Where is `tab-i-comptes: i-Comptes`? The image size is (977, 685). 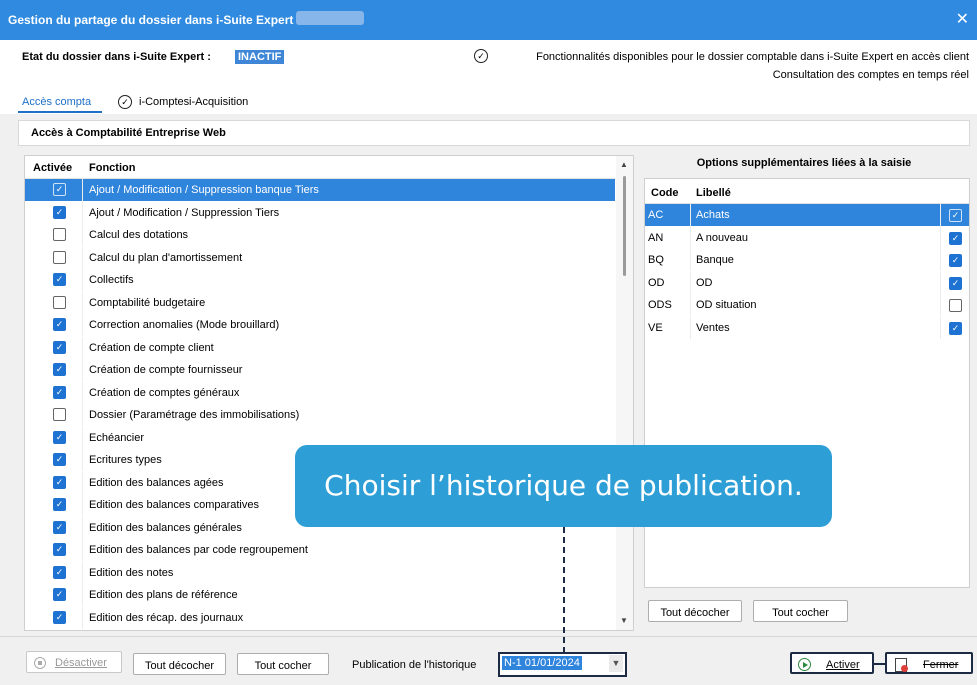 tab-i-comptes: i-Comptes is located at coordinates (164, 102).